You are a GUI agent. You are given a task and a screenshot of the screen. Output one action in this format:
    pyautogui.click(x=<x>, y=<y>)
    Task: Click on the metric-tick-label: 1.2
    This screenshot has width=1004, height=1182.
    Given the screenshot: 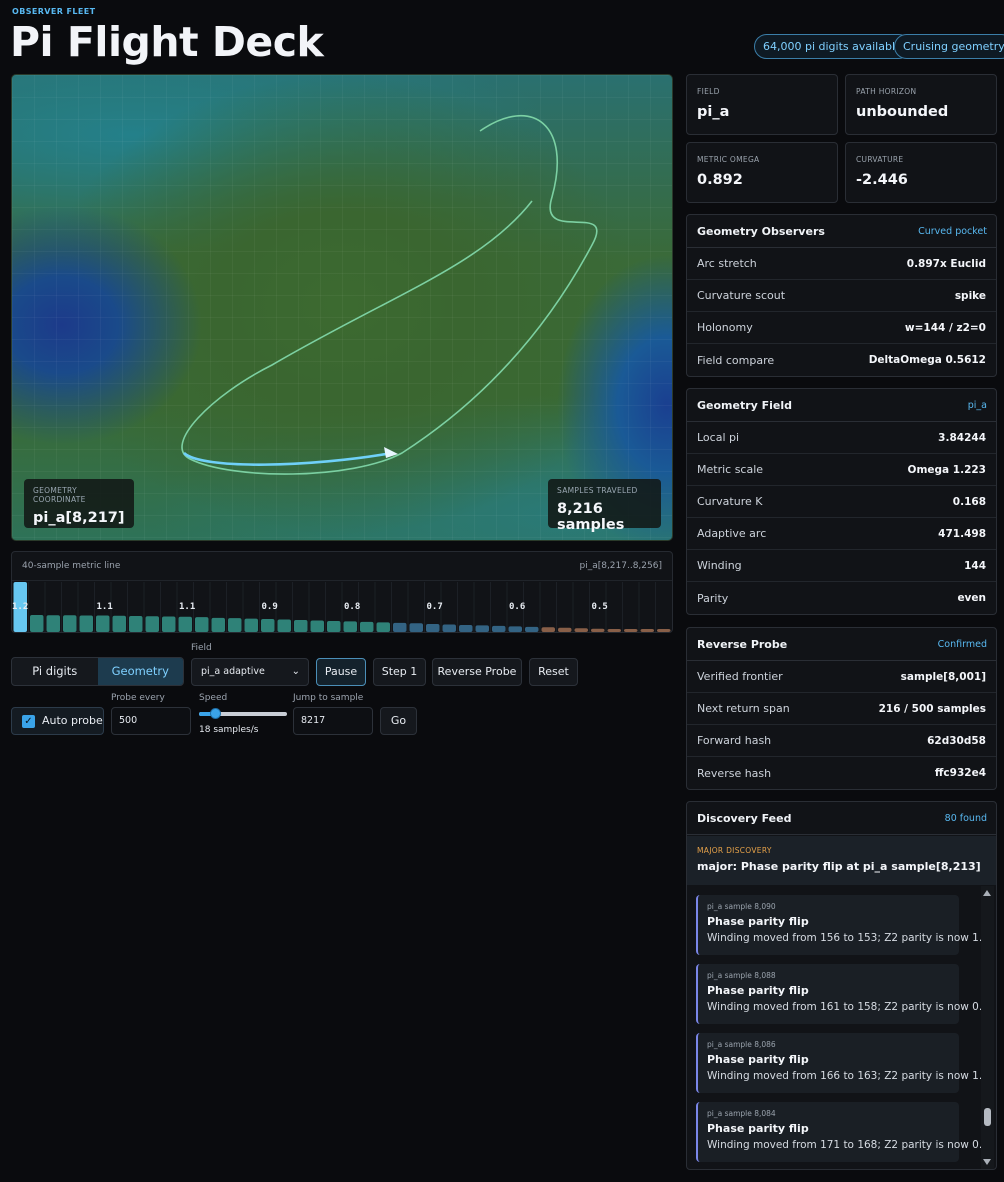 What is the action you would take?
    pyautogui.click(x=20, y=607)
    